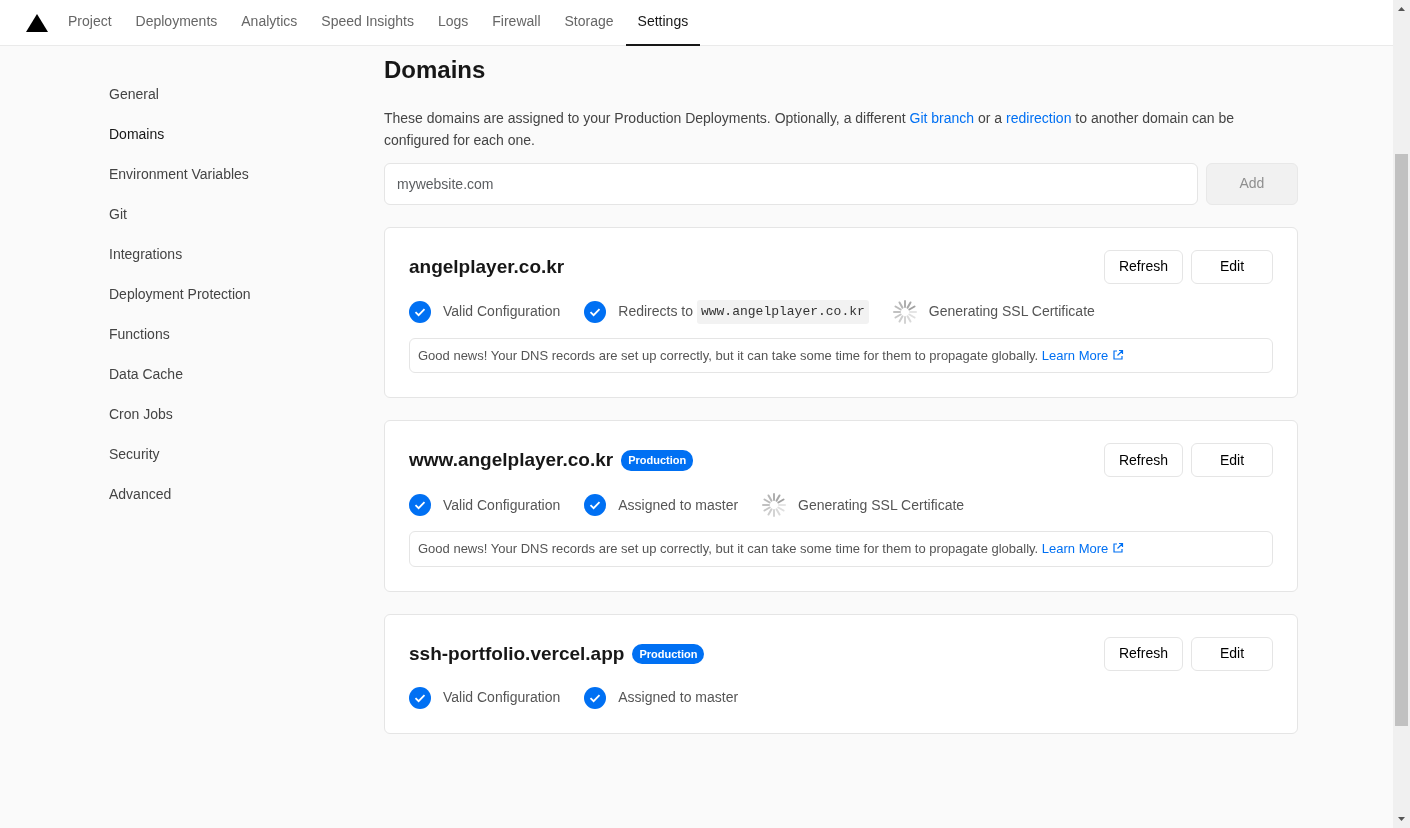  Describe the element at coordinates (37, 22) in the screenshot. I see `logo-icon` at that location.